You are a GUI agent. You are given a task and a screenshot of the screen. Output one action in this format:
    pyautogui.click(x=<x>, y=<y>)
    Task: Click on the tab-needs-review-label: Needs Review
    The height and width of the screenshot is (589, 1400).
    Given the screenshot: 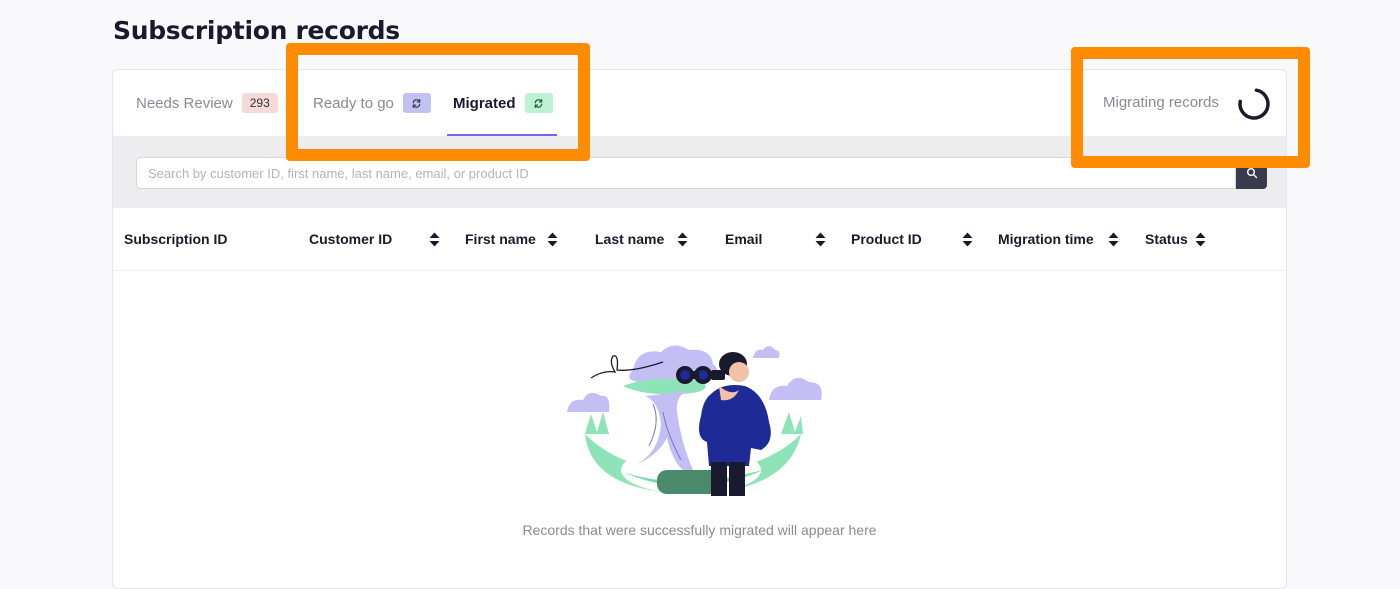 What is the action you would take?
    pyautogui.click(x=184, y=103)
    